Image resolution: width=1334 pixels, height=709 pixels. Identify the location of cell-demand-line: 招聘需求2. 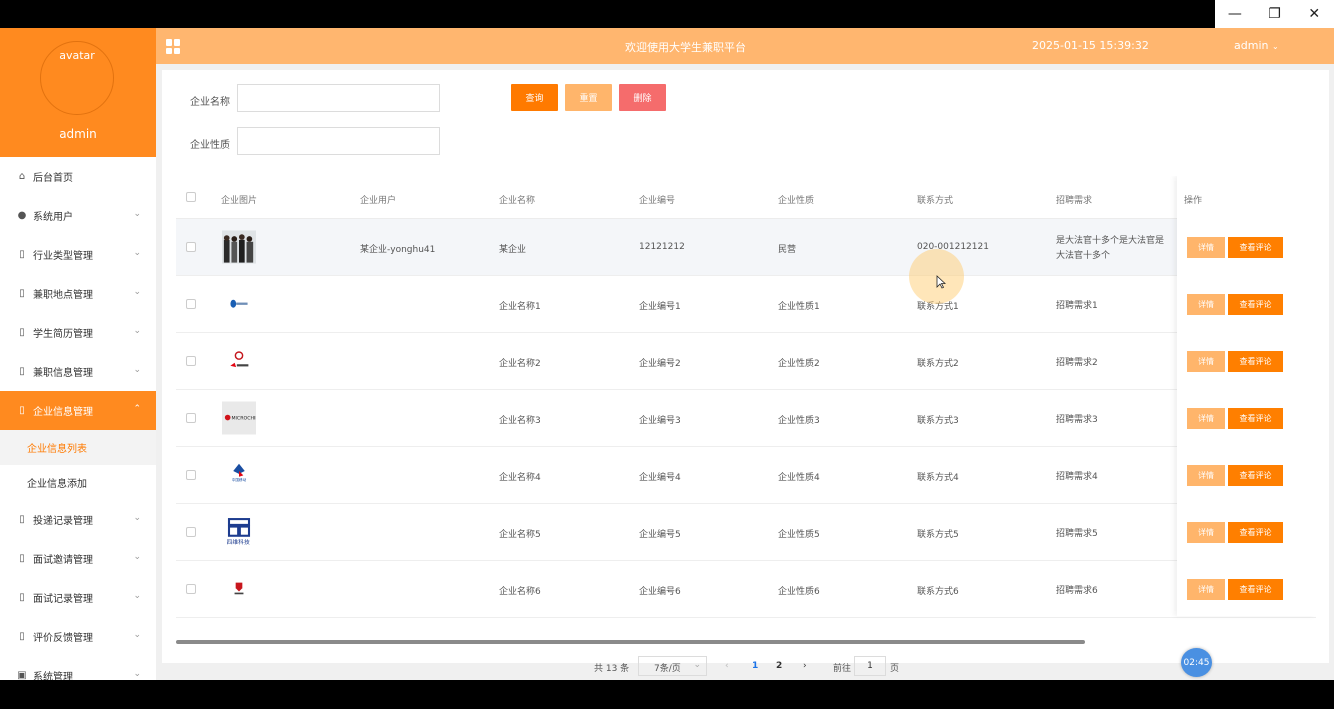
(1077, 363).